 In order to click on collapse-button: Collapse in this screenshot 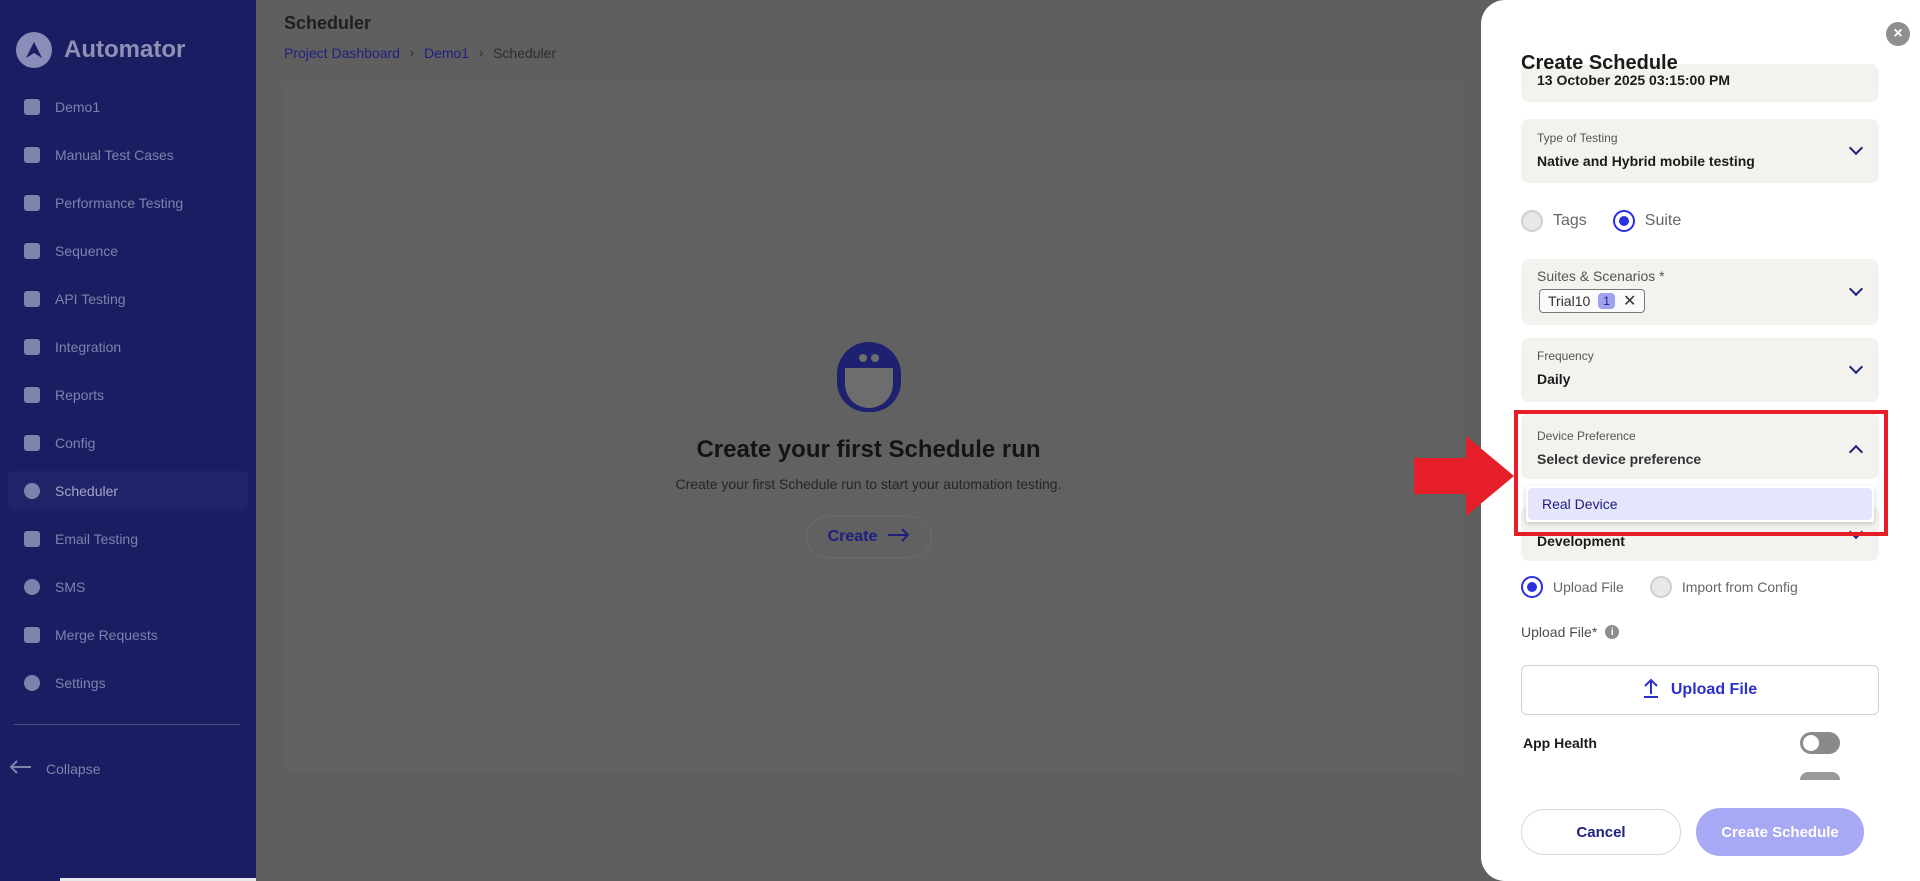, I will do `click(55, 768)`.